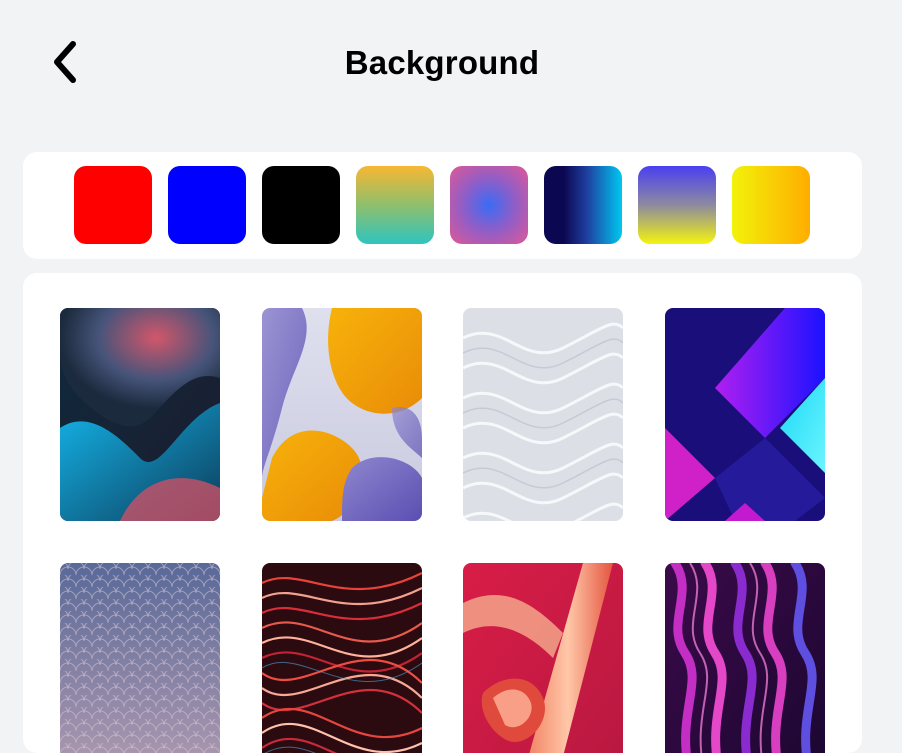 Image resolution: width=902 pixels, height=753 pixels. I want to click on wallpaper-red-3d-tubes, so click(543, 658).